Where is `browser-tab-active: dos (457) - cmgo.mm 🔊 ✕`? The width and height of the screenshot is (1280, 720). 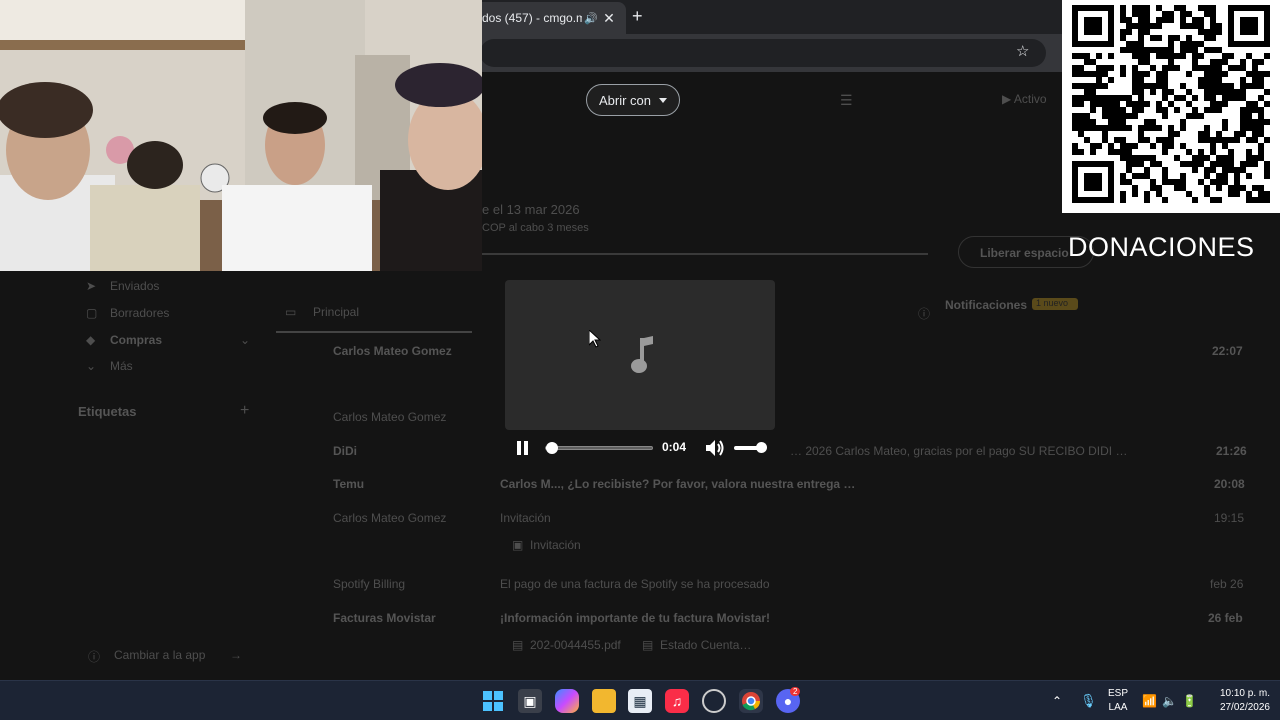
browser-tab-active: dos (457) - cmgo.mm 🔊 ✕ is located at coordinates (548, 18).